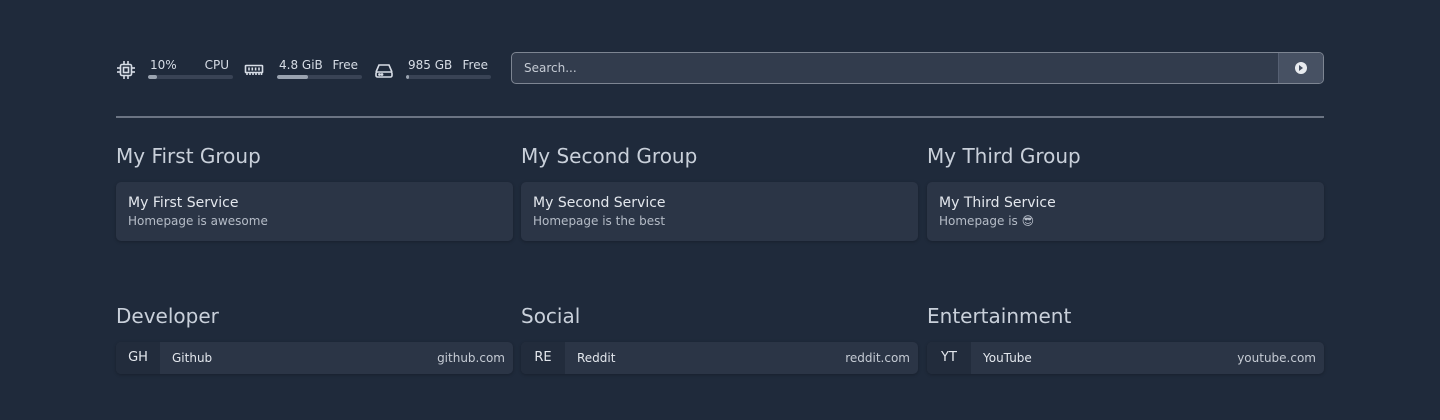  What do you see at coordinates (720, 117) in the screenshot?
I see `header-divider` at bounding box center [720, 117].